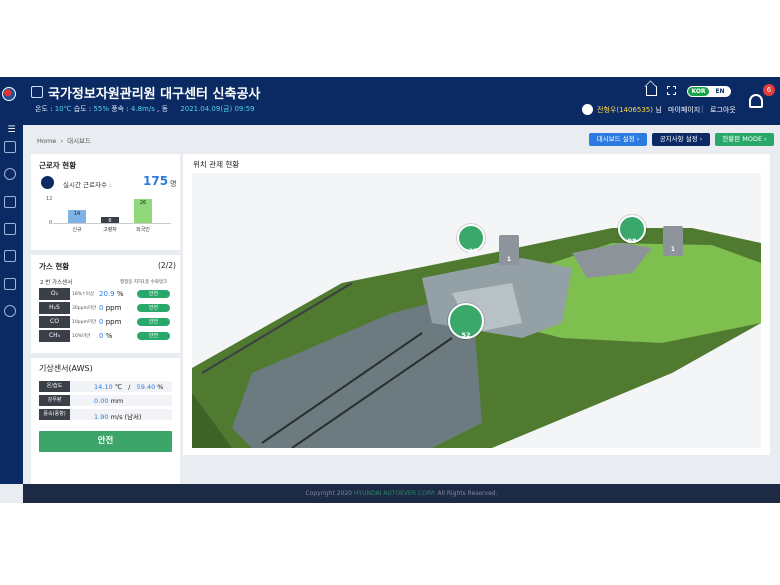 The height and width of the screenshot is (585, 780). What do you see at coordinates (66, 368) in the screenshot?
I see `aws-title: 기상센서(AWS)` at bounding box center [66, 368].